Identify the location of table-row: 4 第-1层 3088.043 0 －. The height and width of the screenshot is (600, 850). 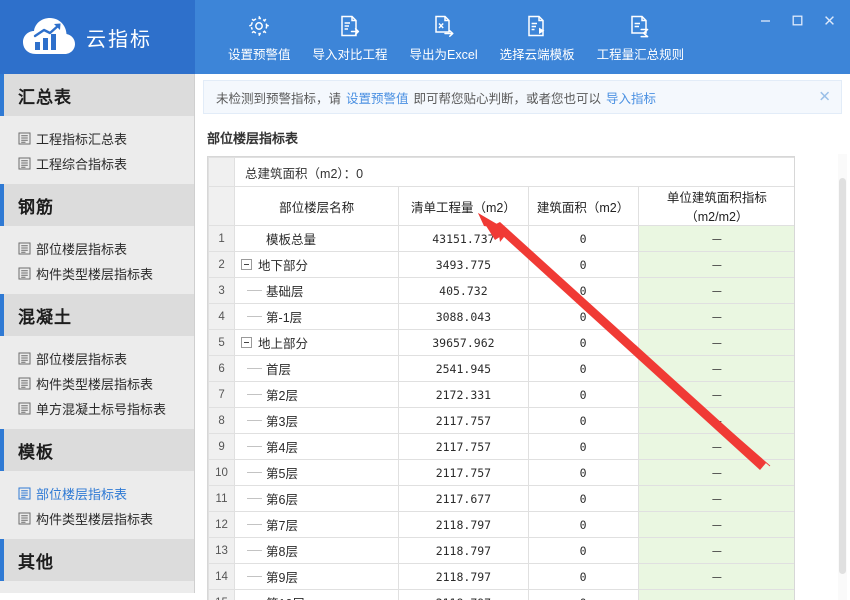
(501, 316).